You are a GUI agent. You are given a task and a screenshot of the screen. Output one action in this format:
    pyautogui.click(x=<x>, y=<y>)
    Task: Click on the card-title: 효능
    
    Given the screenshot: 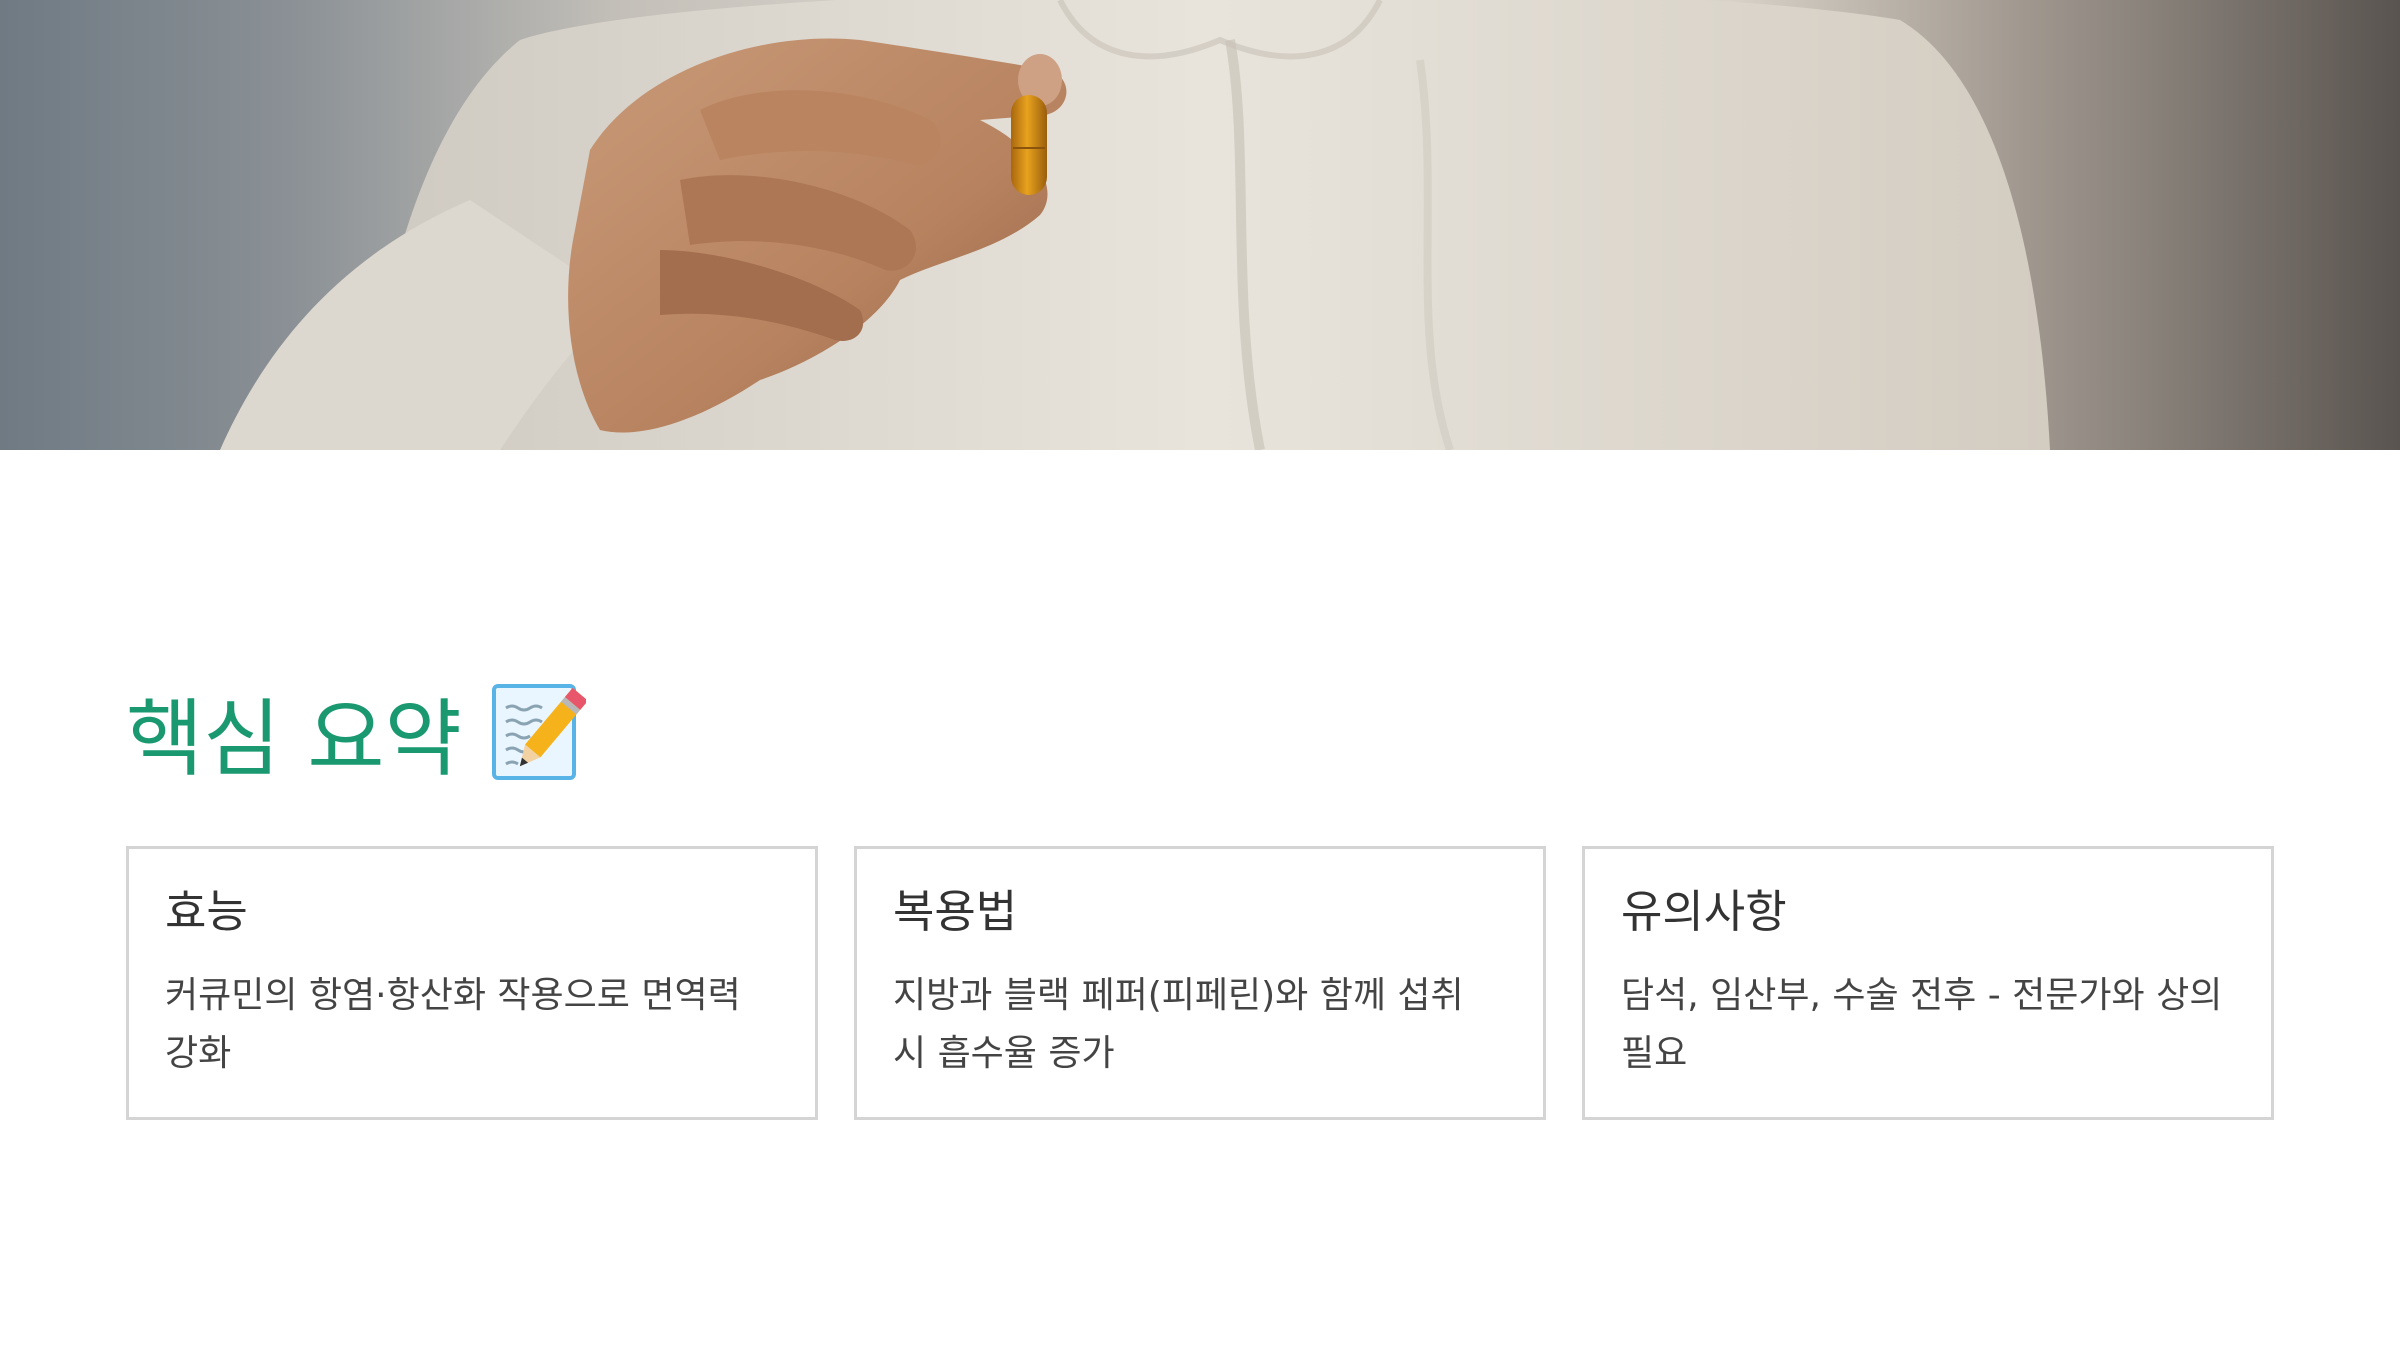 What is the action you would take?
    pyautogui.click(x=206, y=911)
    